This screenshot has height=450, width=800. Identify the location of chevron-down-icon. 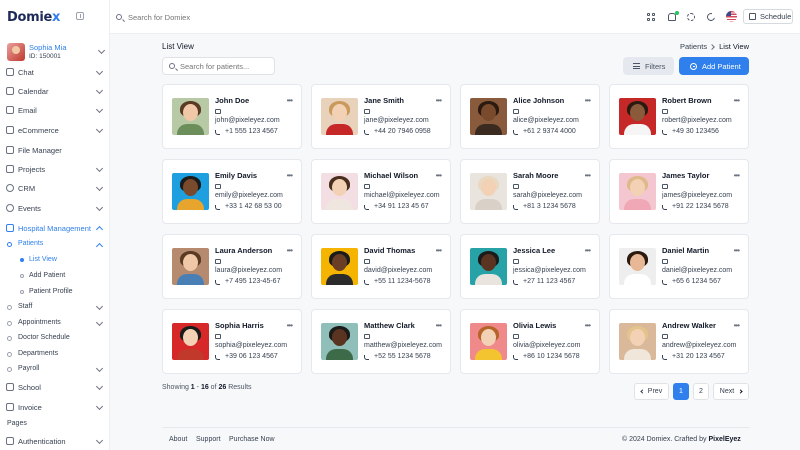
(99, 386).